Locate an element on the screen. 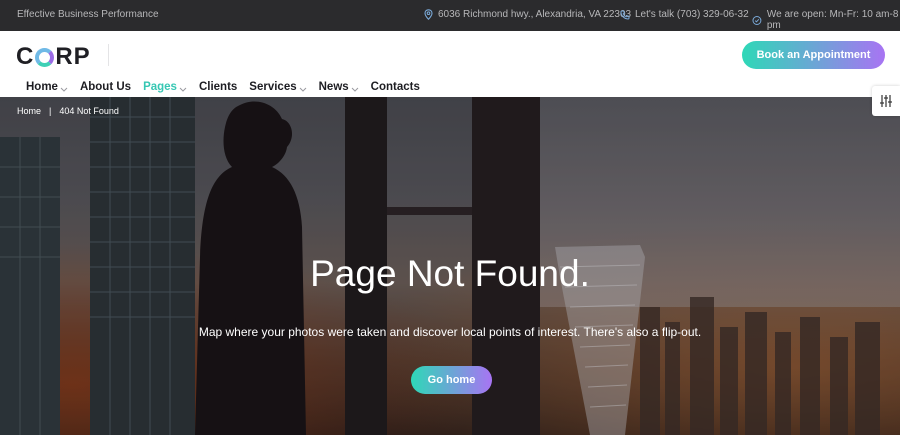 Image resolution: width=900 pixels, height=435 pixels. address-info: 6036 Richmond hwy., Alexandria, VA 22303 is located at coordinates (527, 14).